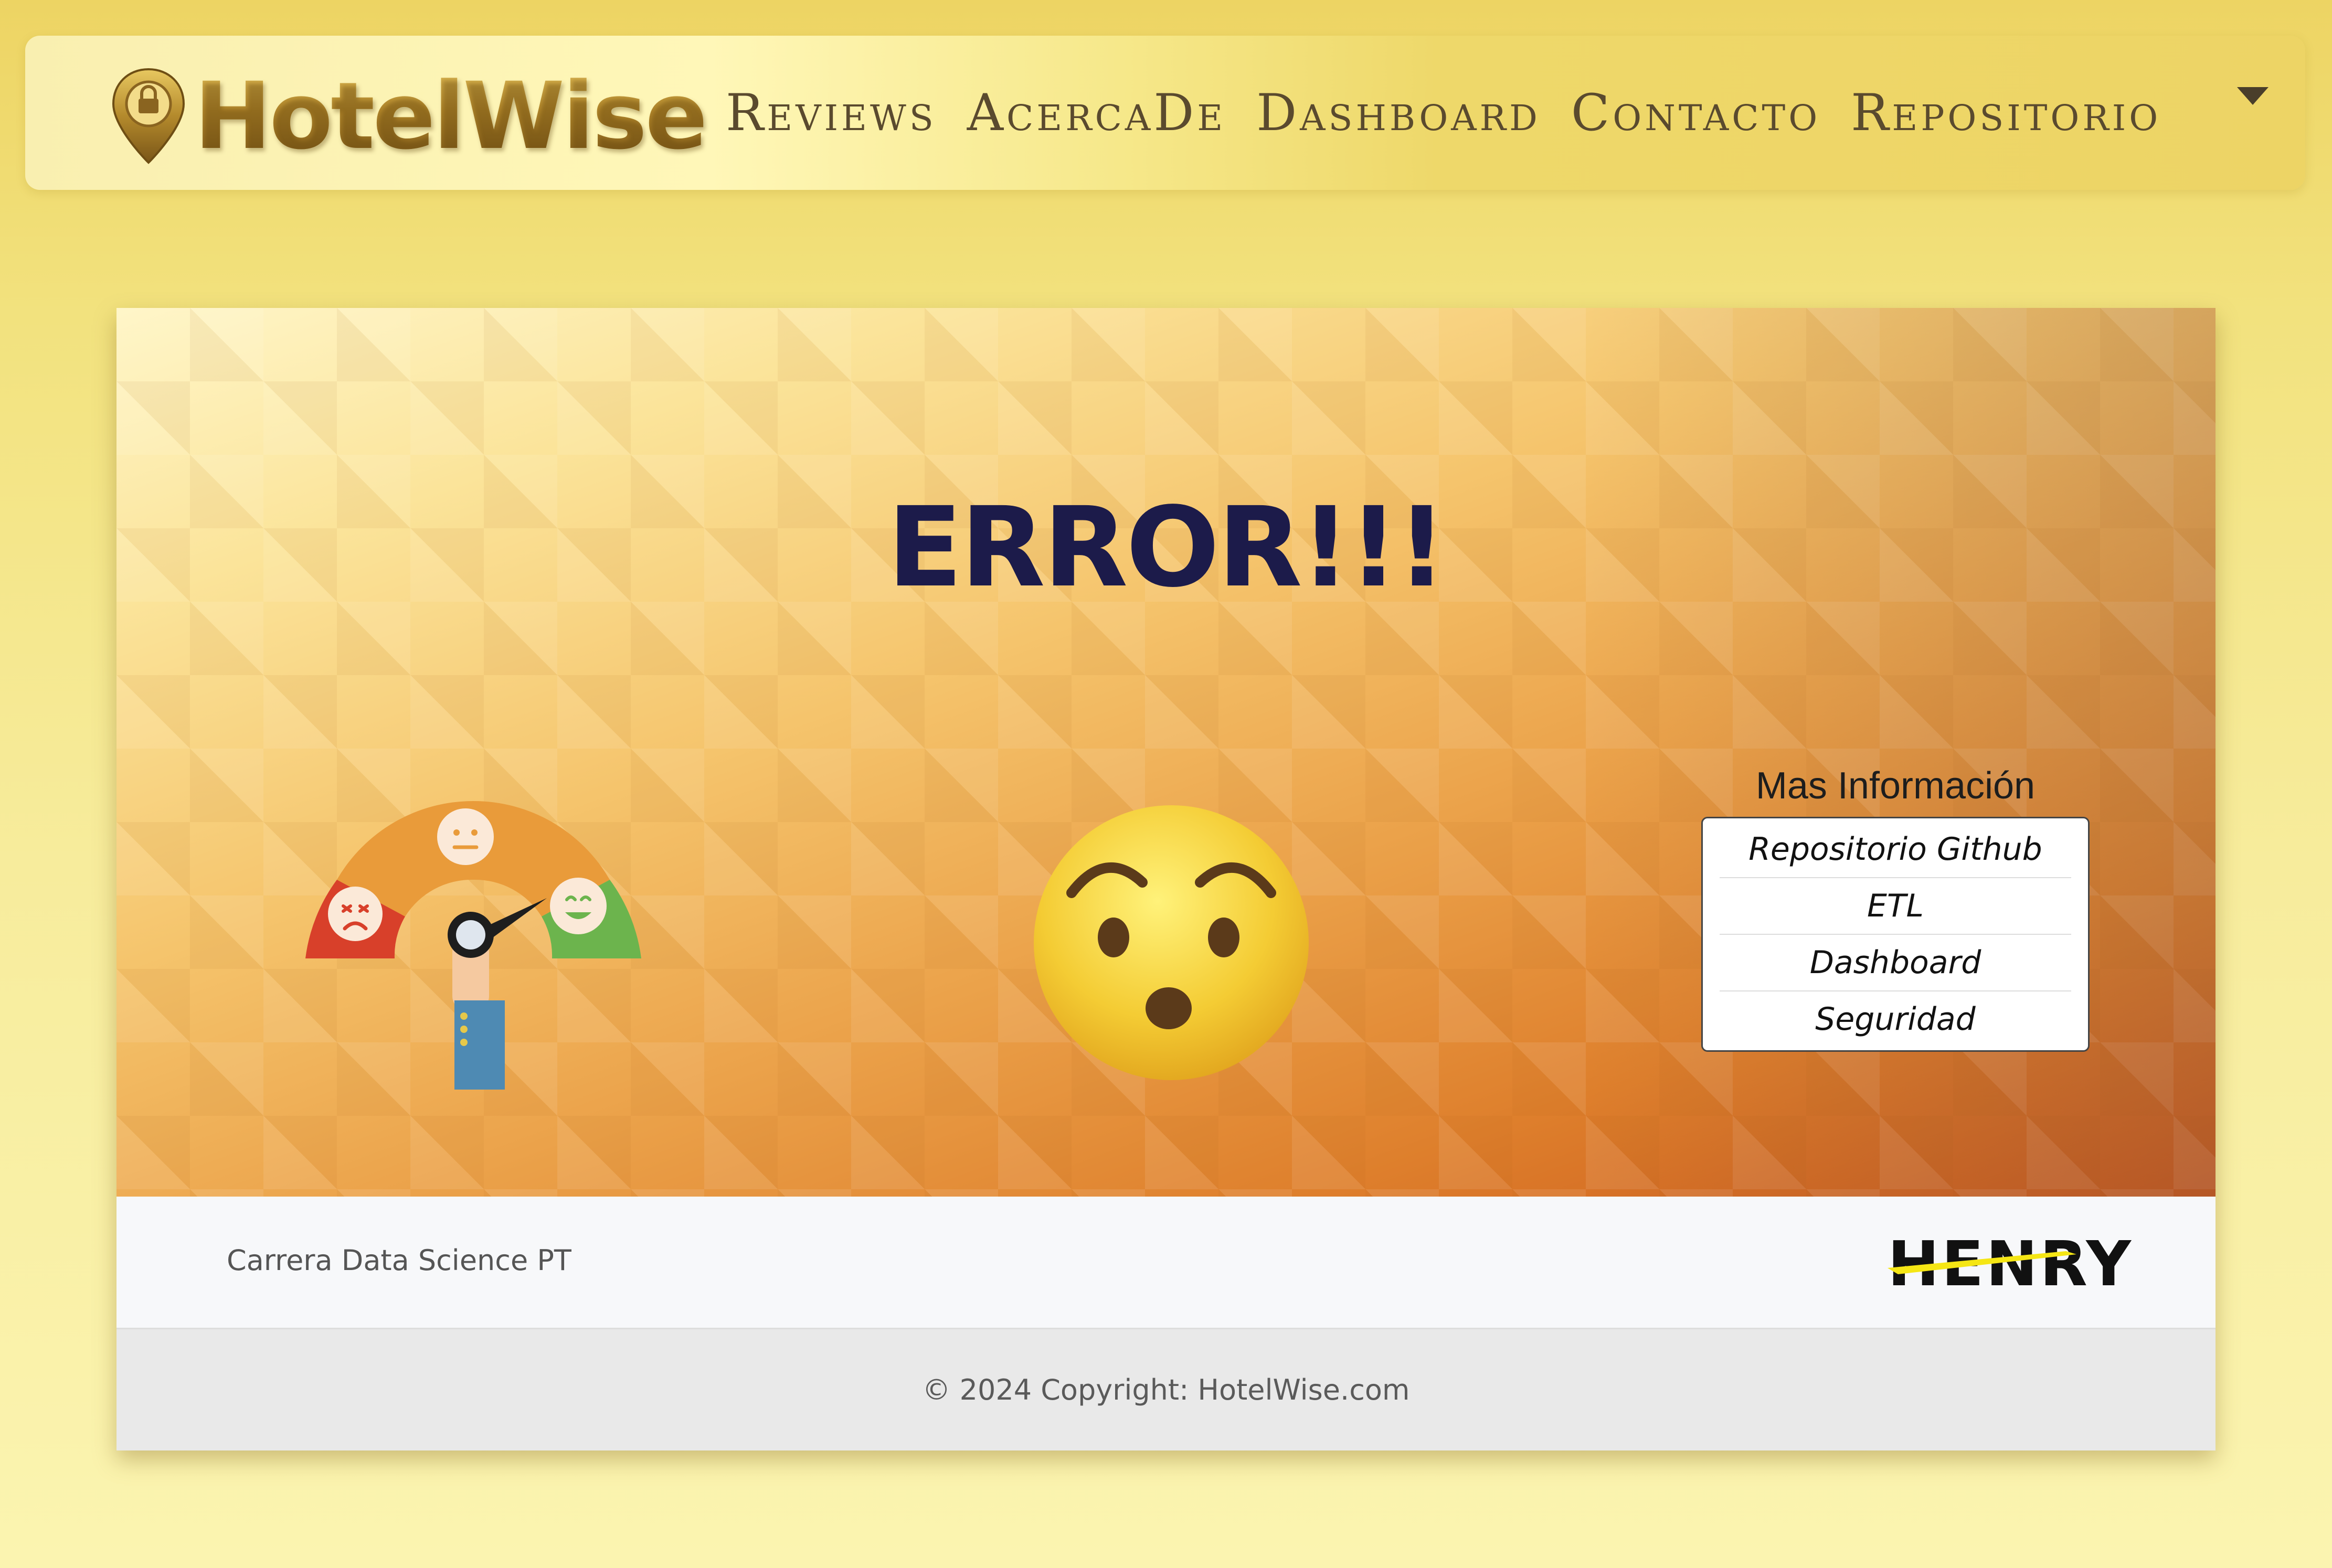  I want to click on career-label: Carrera Data Science PT, so click(399, 1260).